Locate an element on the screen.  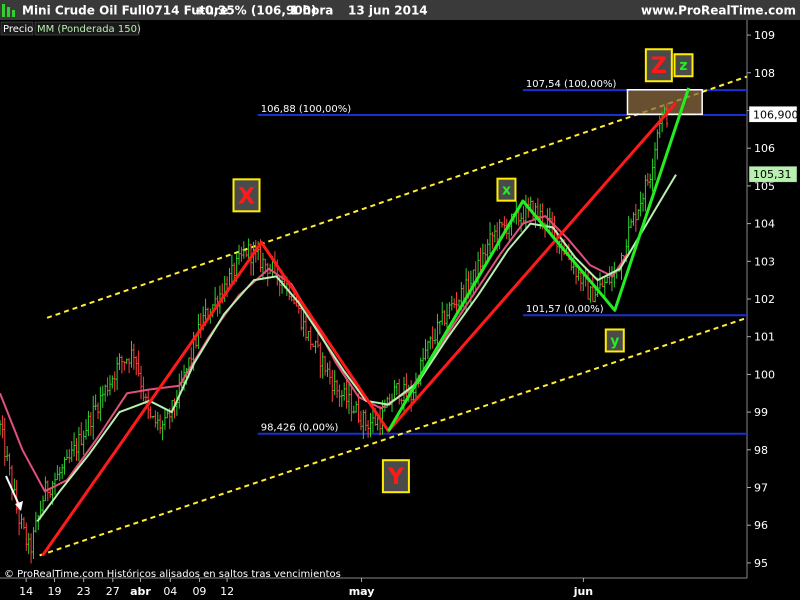
site-name: www.ProRealTime.com is located at coordinates (718, 11).